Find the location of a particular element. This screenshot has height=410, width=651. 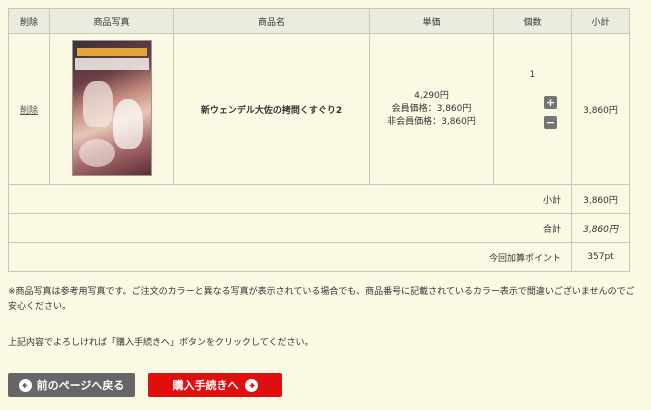

subtotal-row: 小計 3,860円 is located at coordinates (319, 199).